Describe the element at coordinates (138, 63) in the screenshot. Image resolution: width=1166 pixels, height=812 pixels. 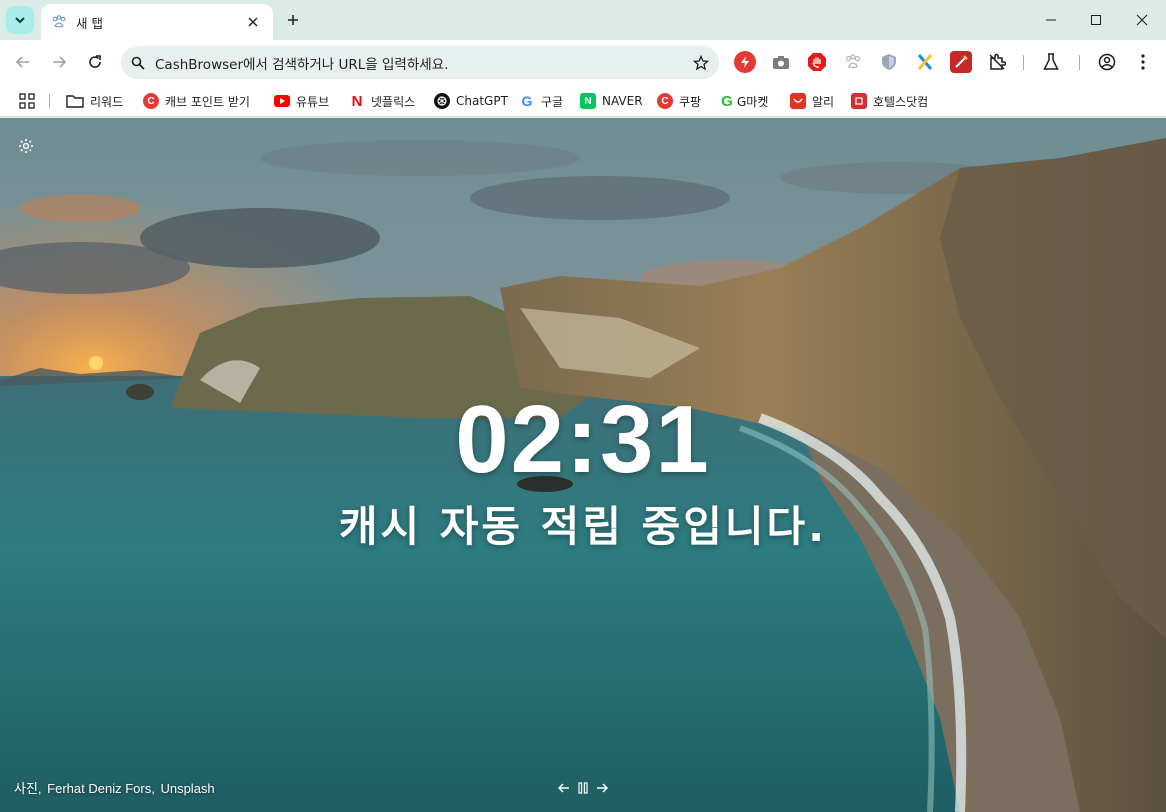
I see `search-icon` at that location.